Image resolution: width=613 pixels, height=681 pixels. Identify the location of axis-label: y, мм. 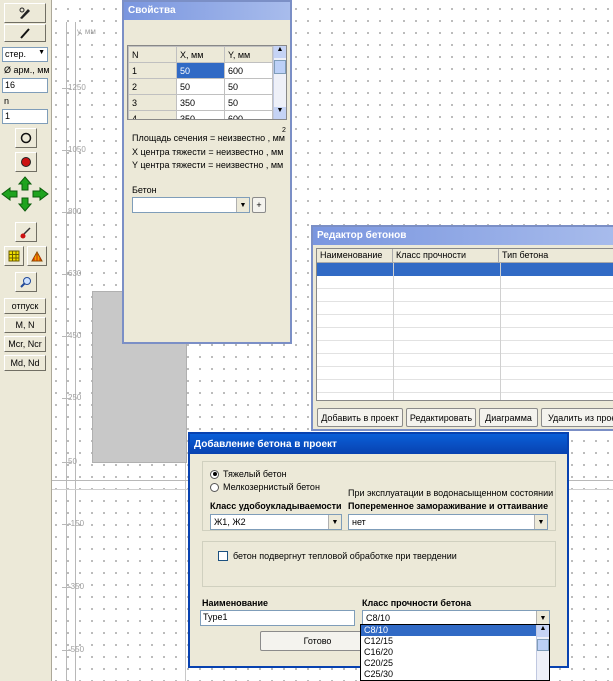
(86, 31).